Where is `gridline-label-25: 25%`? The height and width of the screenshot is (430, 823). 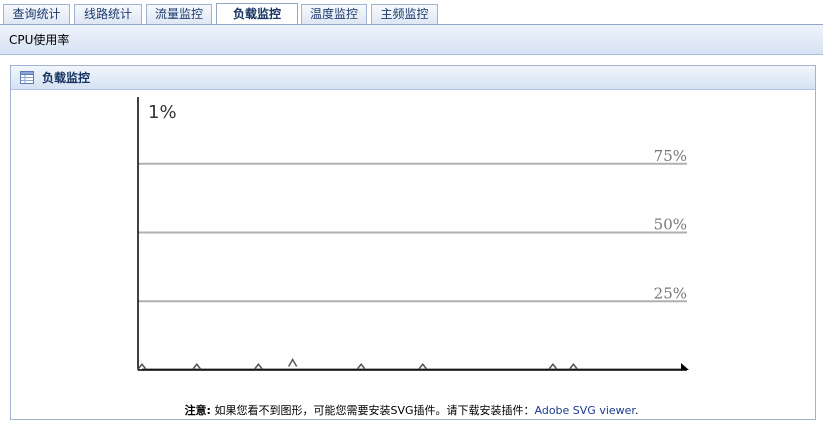
gridline-label-25: 25% is located at coordinates (670, 293).